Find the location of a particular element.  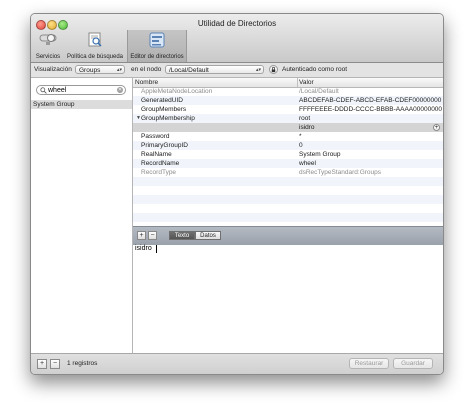

directory-editor-icon is located at coordinates (157, 41).